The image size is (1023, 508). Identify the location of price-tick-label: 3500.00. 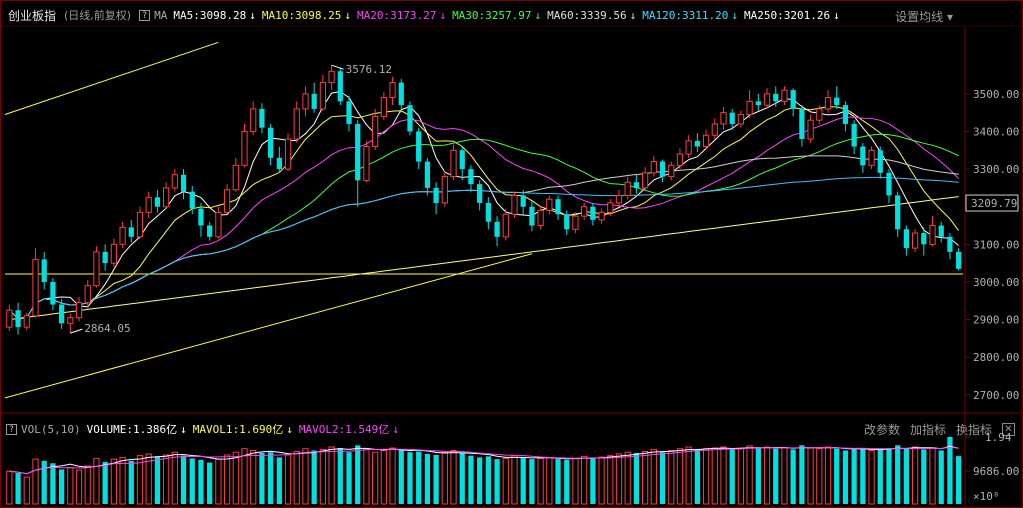
(996, 94).